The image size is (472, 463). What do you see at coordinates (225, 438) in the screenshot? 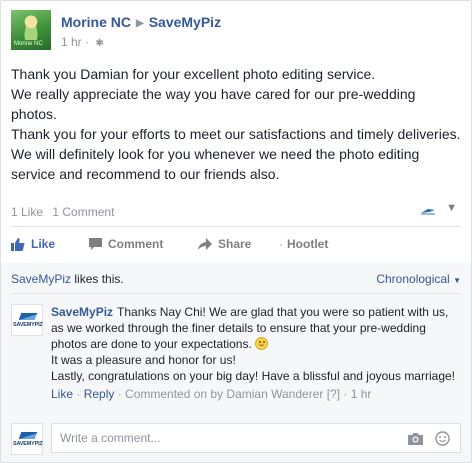
I see `comment-input` at bounding box center [225, 438].